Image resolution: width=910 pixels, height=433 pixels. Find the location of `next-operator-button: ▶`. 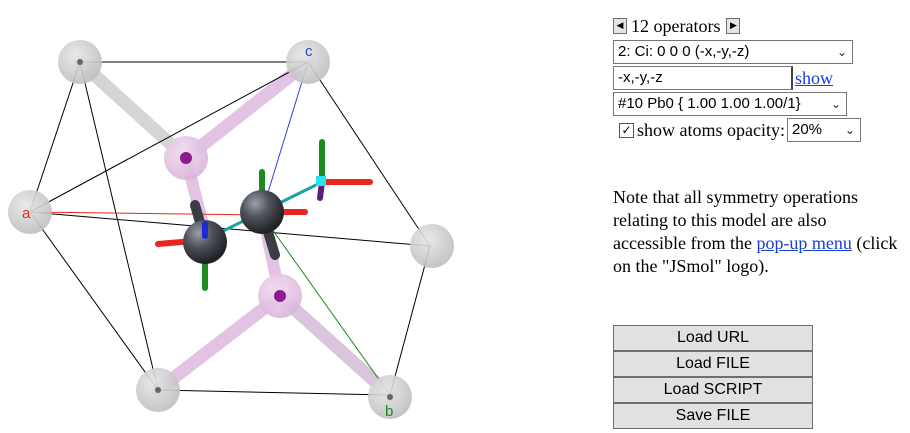

next-operator-button: ▶ is located at coordinates (733, 26).